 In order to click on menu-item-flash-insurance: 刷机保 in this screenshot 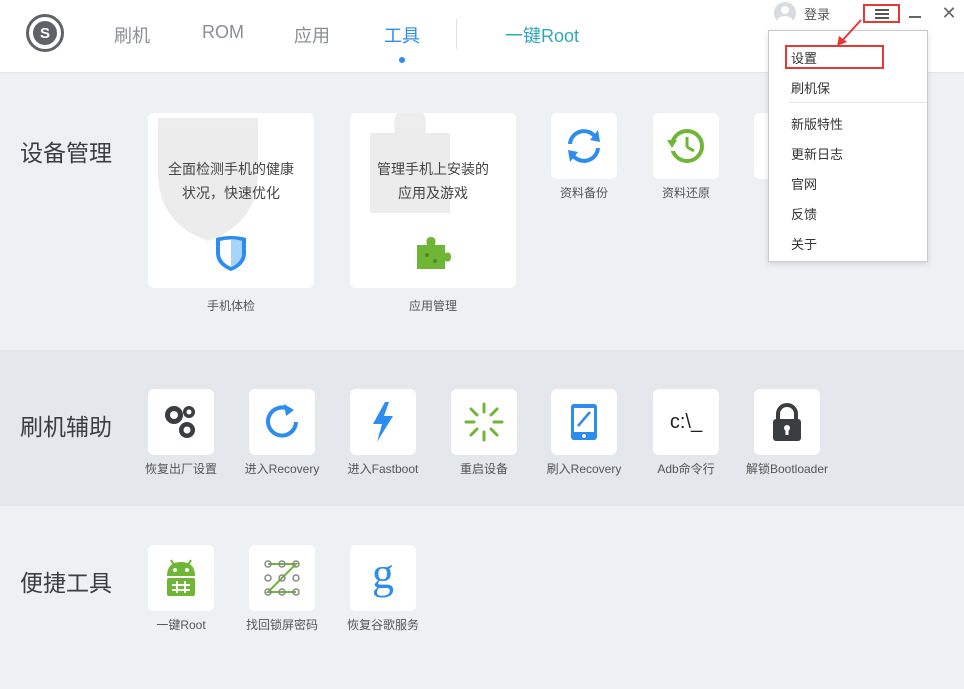, I will do `click(810, 87)`.